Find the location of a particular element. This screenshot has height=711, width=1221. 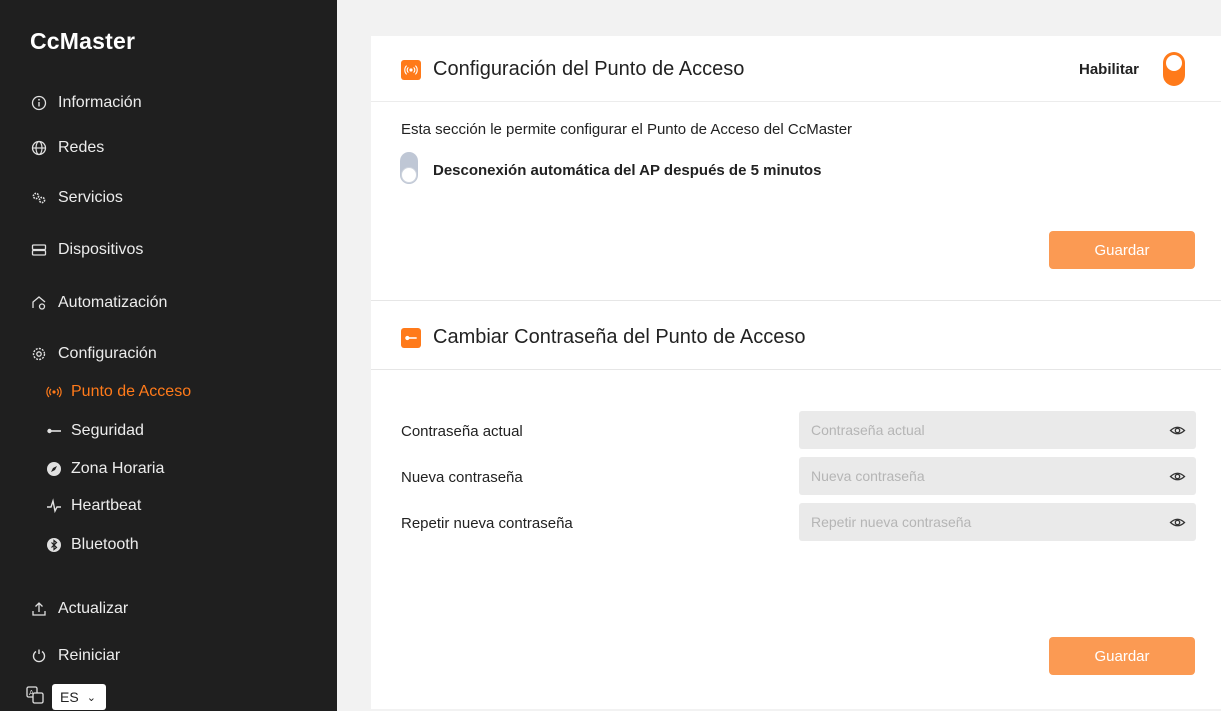

server-icon is located at coordinates (39, 250).